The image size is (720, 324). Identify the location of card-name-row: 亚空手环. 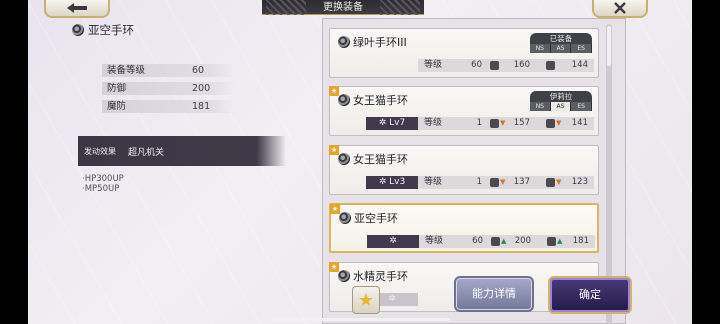
(368, 218).